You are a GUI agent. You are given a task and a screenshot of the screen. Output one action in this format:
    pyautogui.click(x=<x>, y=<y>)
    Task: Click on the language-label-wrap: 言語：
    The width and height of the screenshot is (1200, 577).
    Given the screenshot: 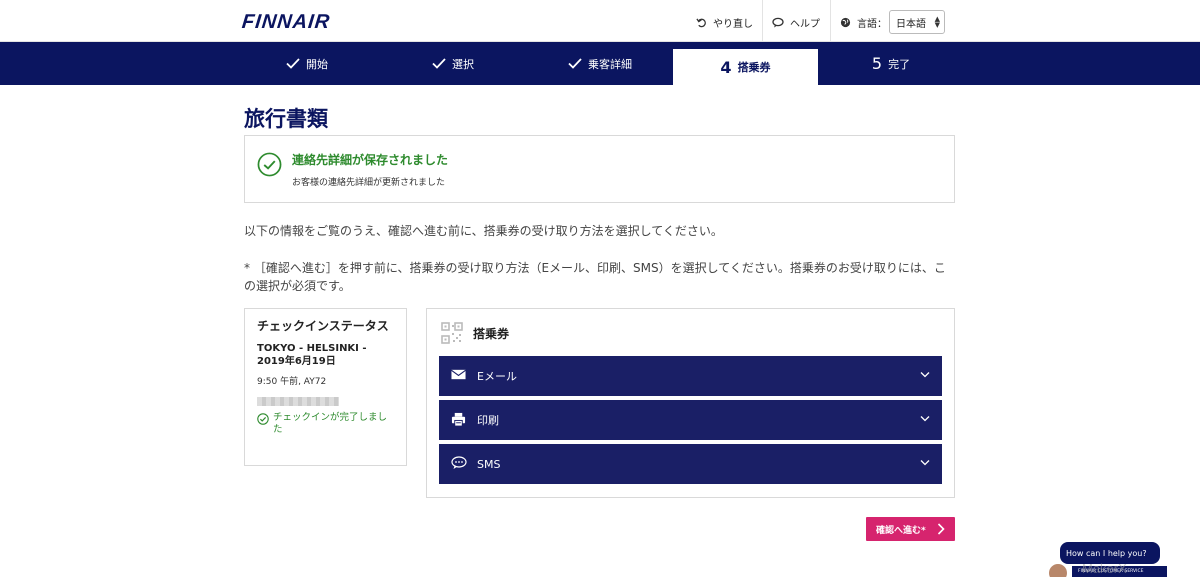 What is the action you would take?
    pyautogui.click(x=863, y=22)
    